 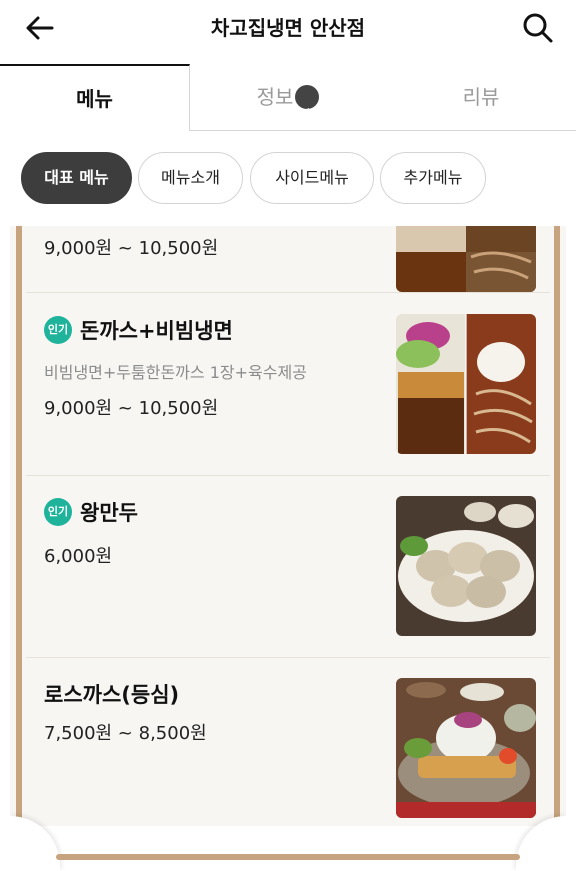 What do you see at coordinates (288, 259) in the screenshot?
I see `menu-item-partial: 9,000원 ~ 10,500원` at bounding box center [288, 259].